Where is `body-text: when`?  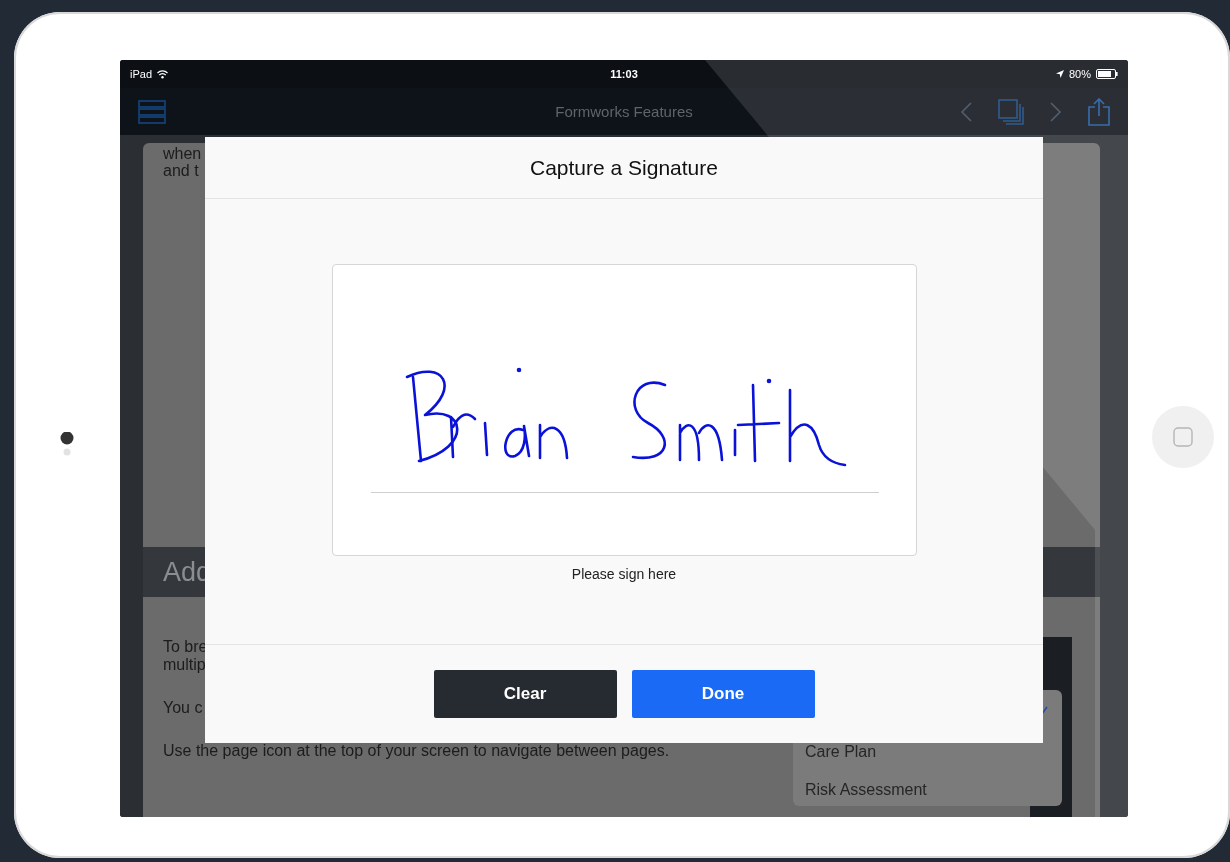 body-text: when is located at coordinates (182, 153).